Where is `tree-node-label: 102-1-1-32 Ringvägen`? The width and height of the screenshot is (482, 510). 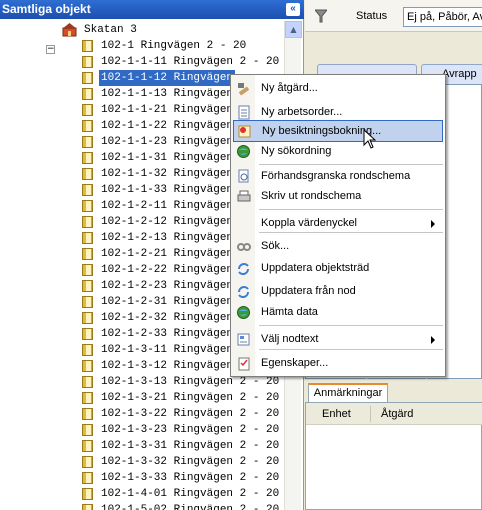 tree-node-label: 102-1-1-32 Ringvägen is located at coordinates (167, 174).